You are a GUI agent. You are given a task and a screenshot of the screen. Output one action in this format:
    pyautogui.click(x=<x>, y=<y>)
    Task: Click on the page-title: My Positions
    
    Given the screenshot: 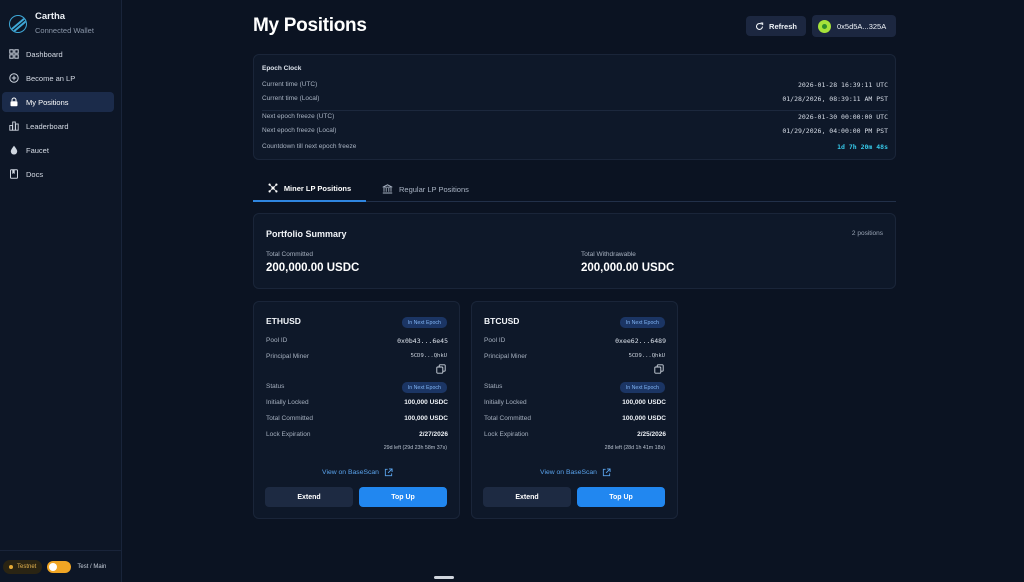 What is the action you would take?
    pyautogui.click(x=310, y=25)
    